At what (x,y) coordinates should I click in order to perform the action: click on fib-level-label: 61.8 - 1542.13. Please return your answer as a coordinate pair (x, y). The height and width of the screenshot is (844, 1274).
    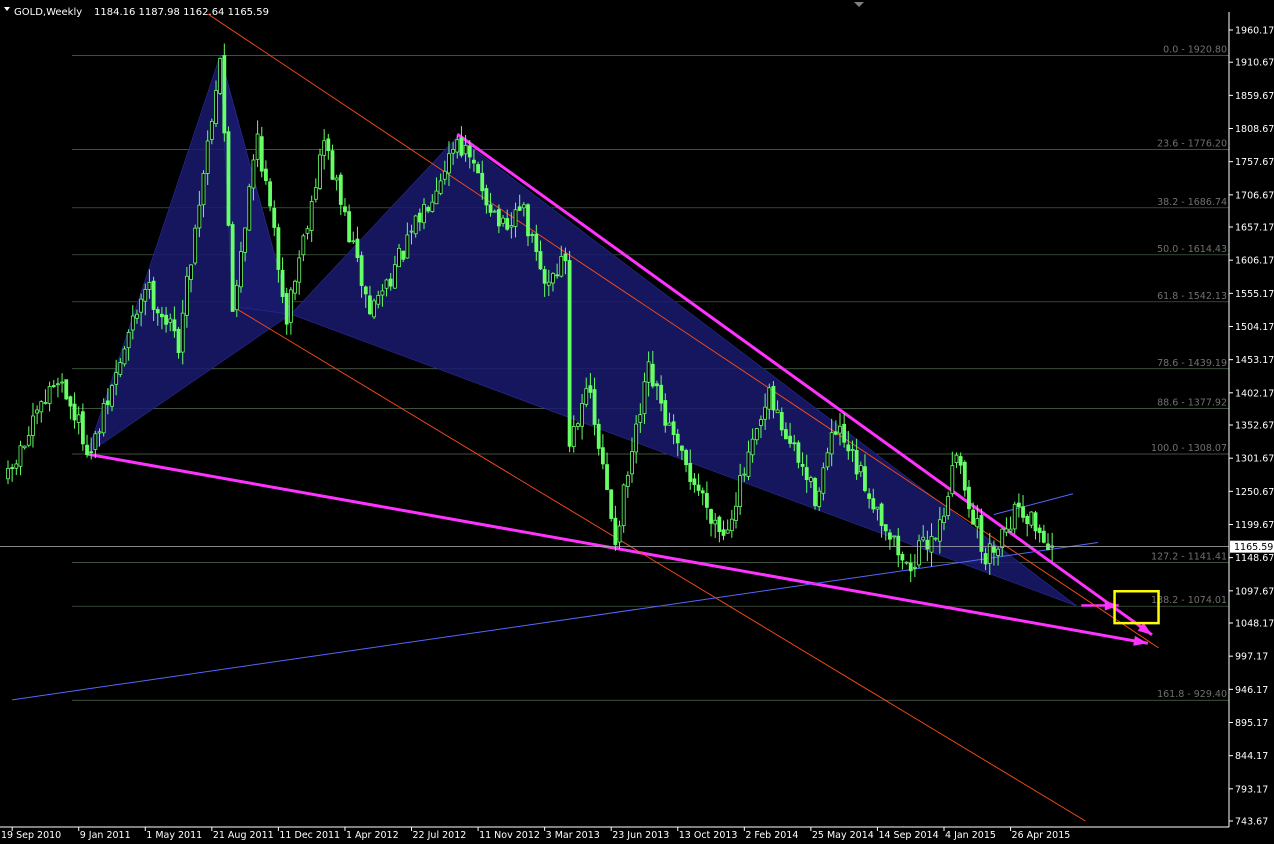
    Looking at the image, I should click on (1192, 296).